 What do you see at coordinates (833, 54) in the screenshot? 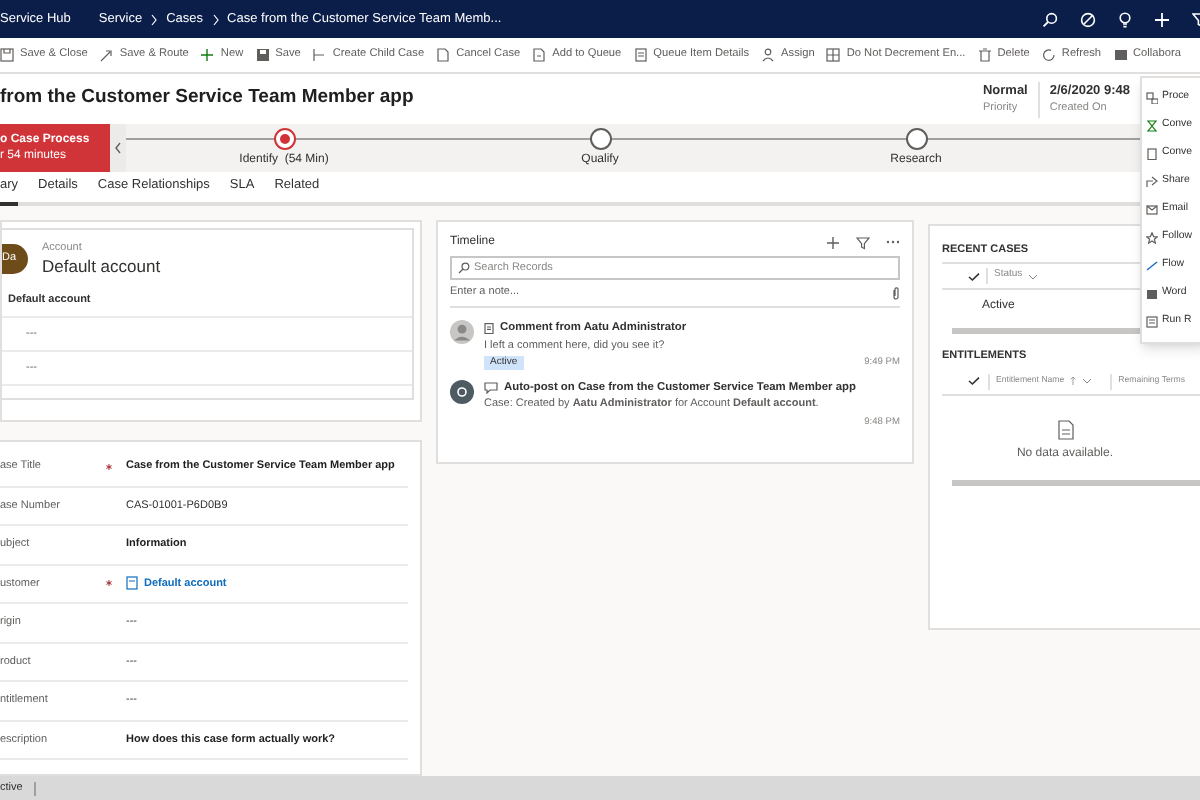
I see `grid-icon` at bounding box center [833, 54].